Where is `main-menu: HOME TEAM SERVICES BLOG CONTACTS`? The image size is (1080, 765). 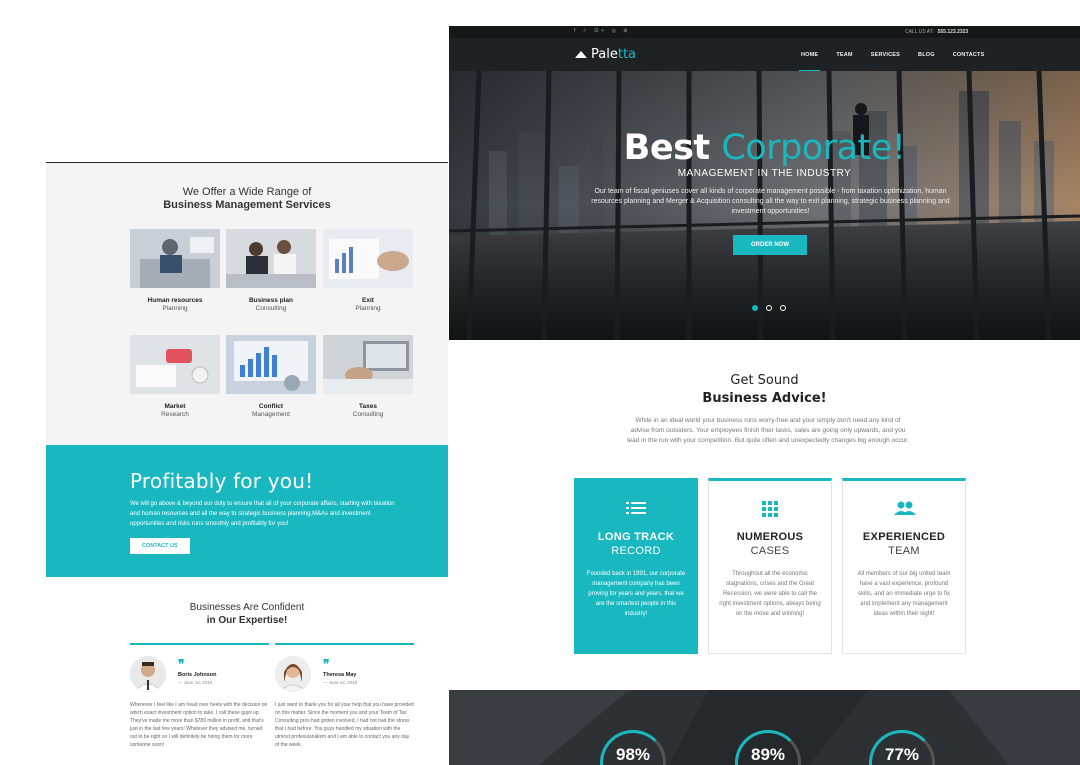
main-menu: HOME TEAM SERVICES BLOG CONTACTS is located at coordinates (900, 62).